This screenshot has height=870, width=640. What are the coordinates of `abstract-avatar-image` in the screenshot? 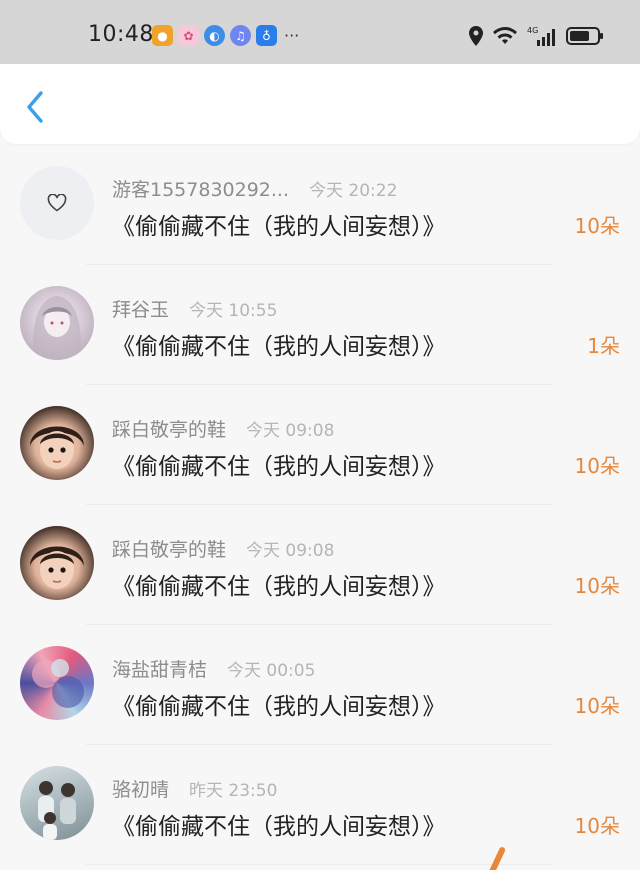 It's located at (58, 683).